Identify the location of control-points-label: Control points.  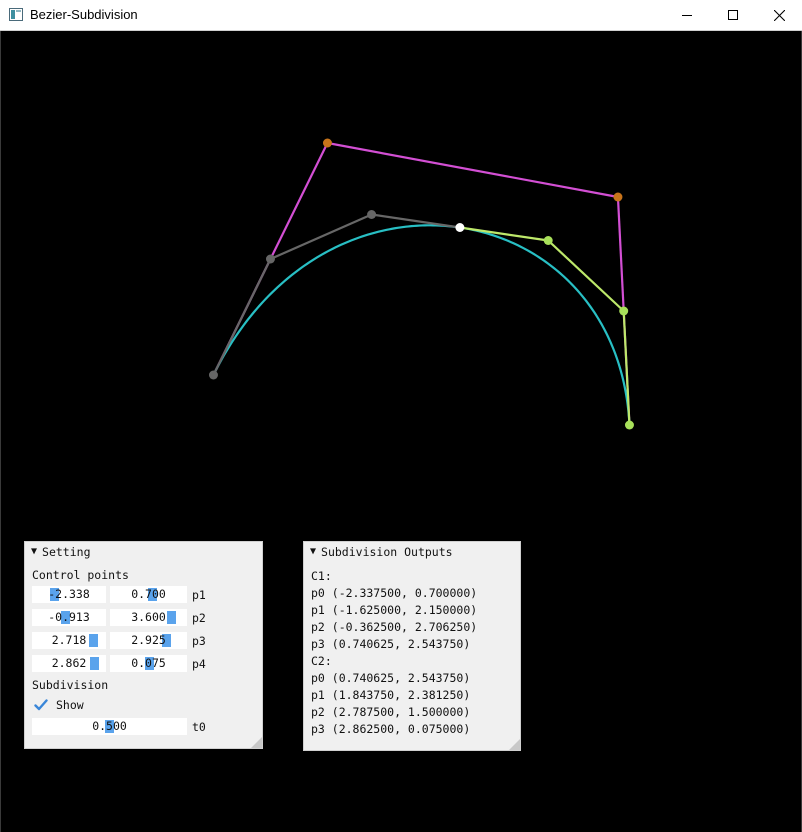
(80, 575).